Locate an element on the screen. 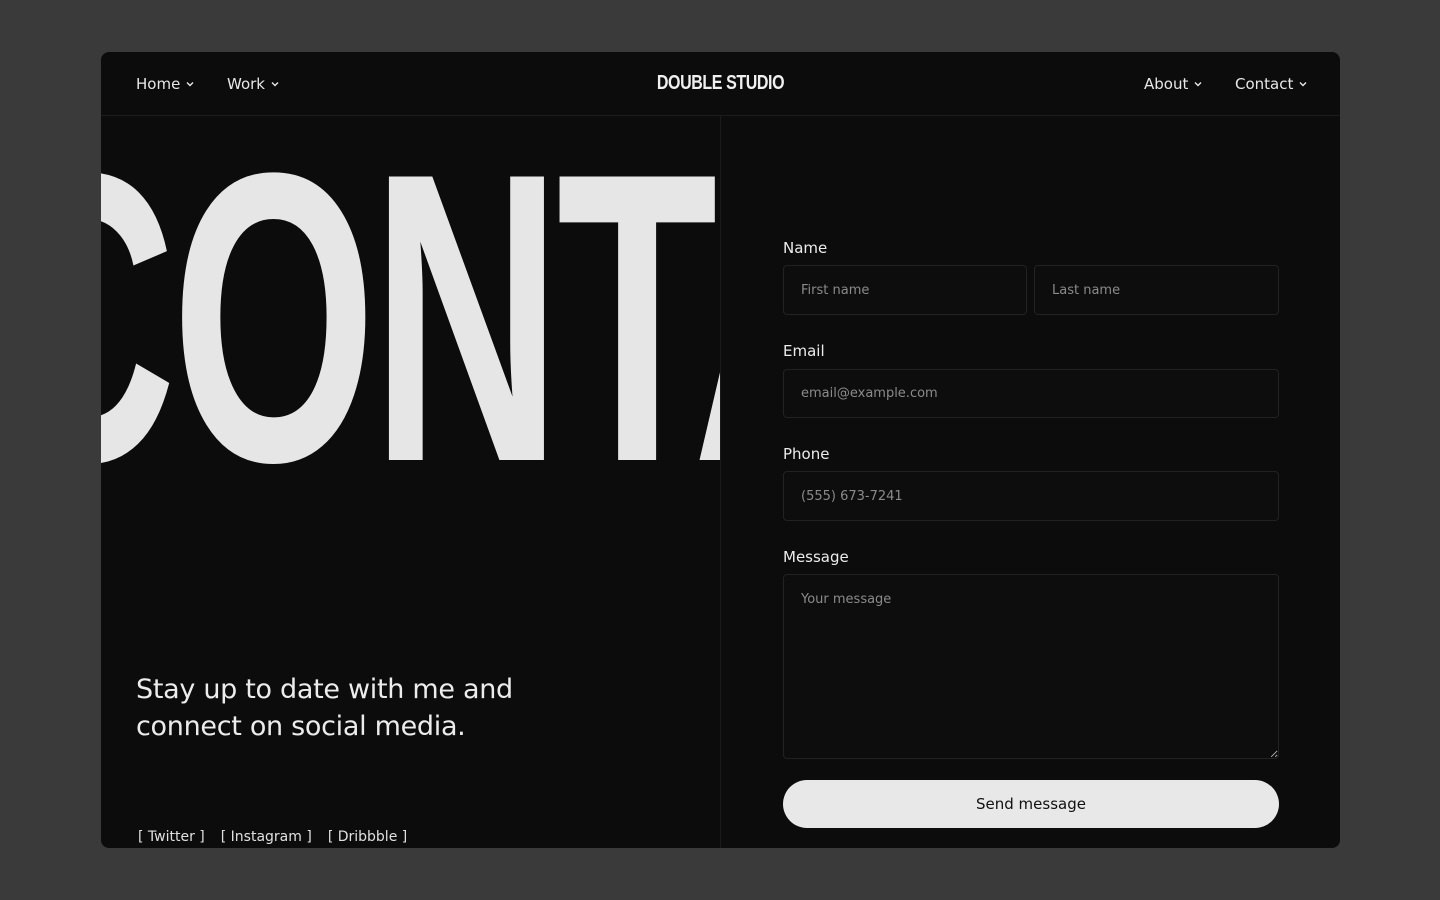 The width and height of the screenshot is (1440, 900). email-label: Email is located at coordinates (804, 351).